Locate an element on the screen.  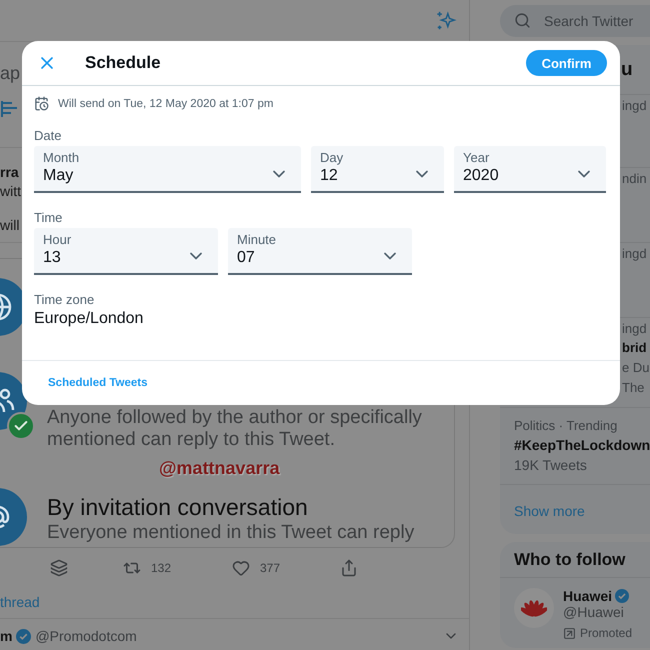
credit-text: @mattnavarra is located at coordinates (219, 468).